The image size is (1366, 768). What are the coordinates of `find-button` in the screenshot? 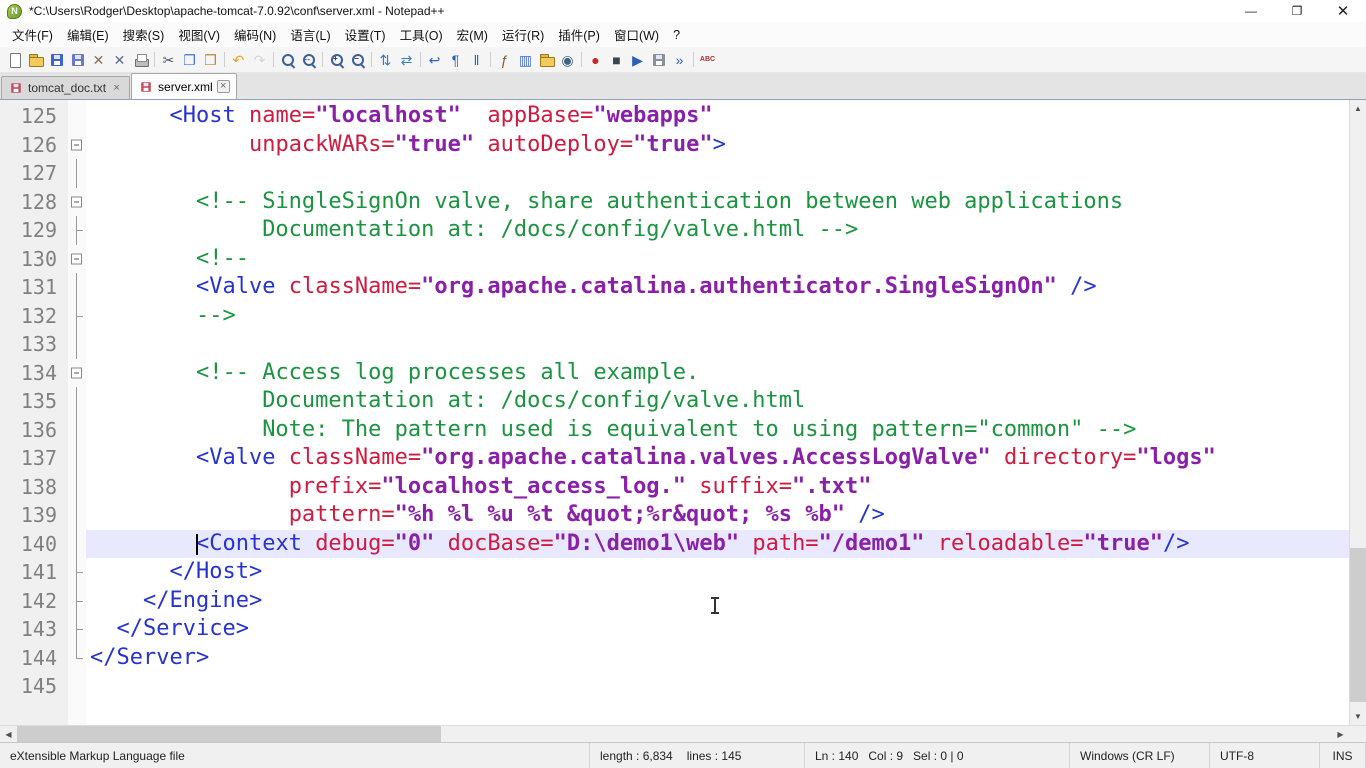 It's located at (287, 60).